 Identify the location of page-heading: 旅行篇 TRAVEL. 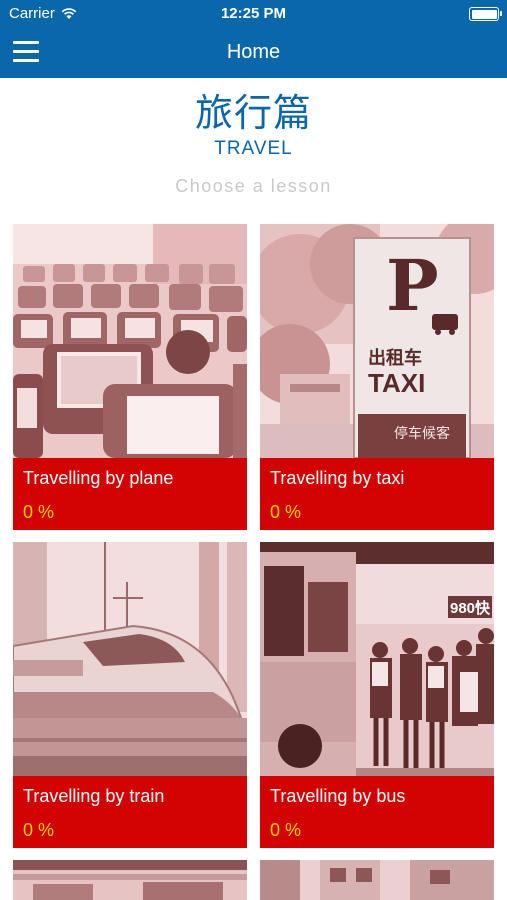
(253, 125).